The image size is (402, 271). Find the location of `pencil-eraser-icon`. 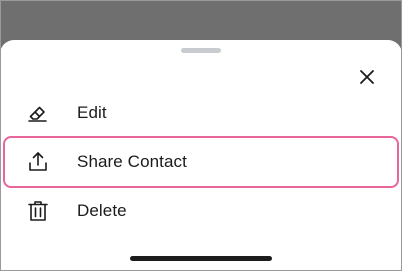

pencil-eraser-icon is located at coordinates (38, 113).